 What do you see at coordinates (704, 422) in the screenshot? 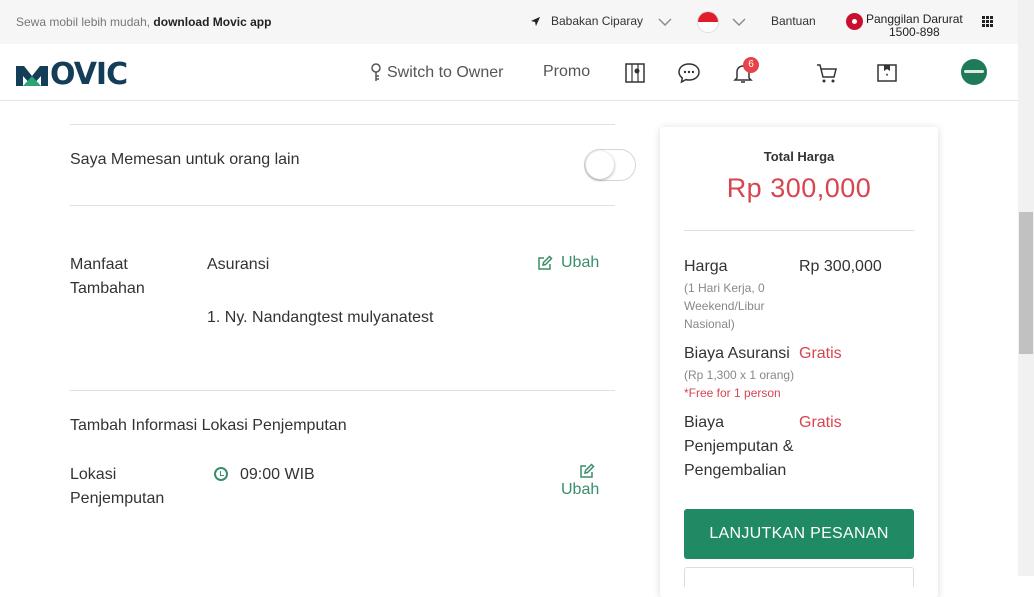
I see `pickup-fee-line1: Biaya` at bounding box center [704, 422].